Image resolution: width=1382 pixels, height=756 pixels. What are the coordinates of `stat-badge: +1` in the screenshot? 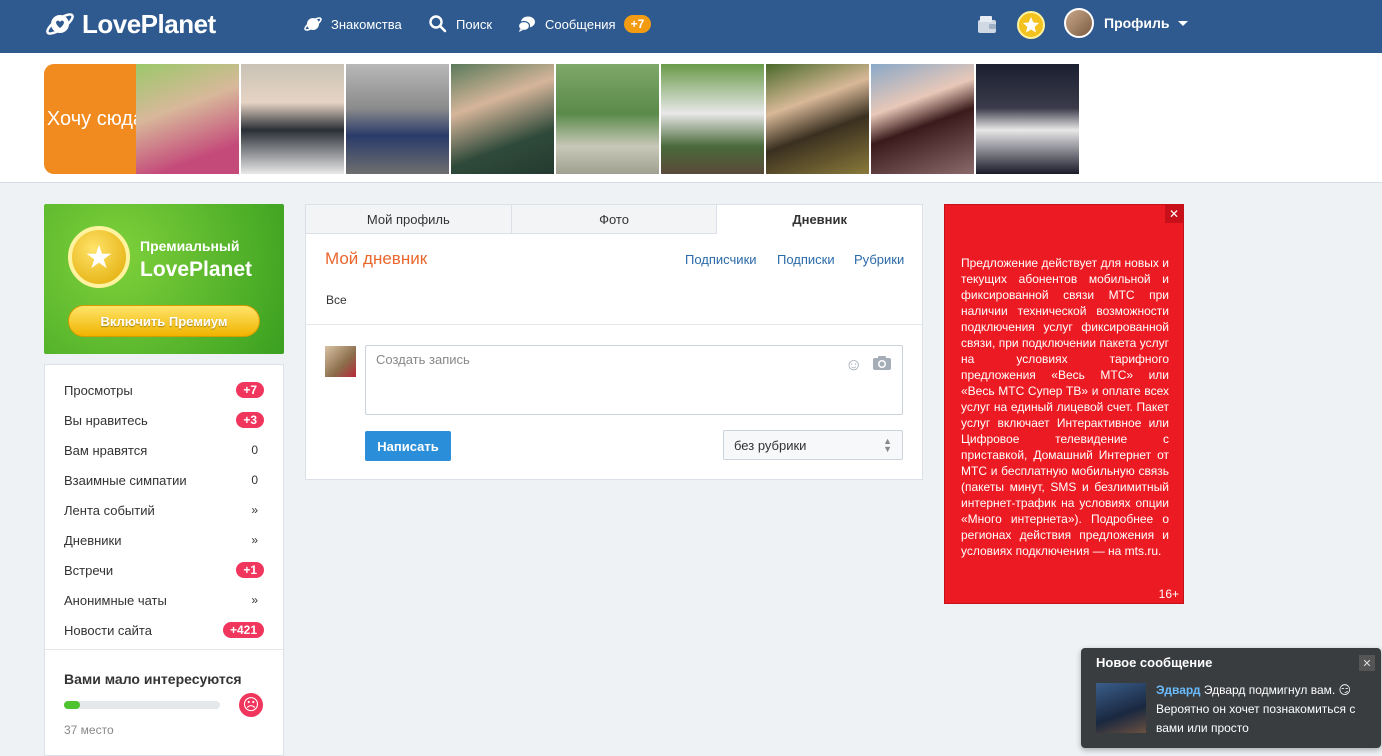 It's located at (250, 570).